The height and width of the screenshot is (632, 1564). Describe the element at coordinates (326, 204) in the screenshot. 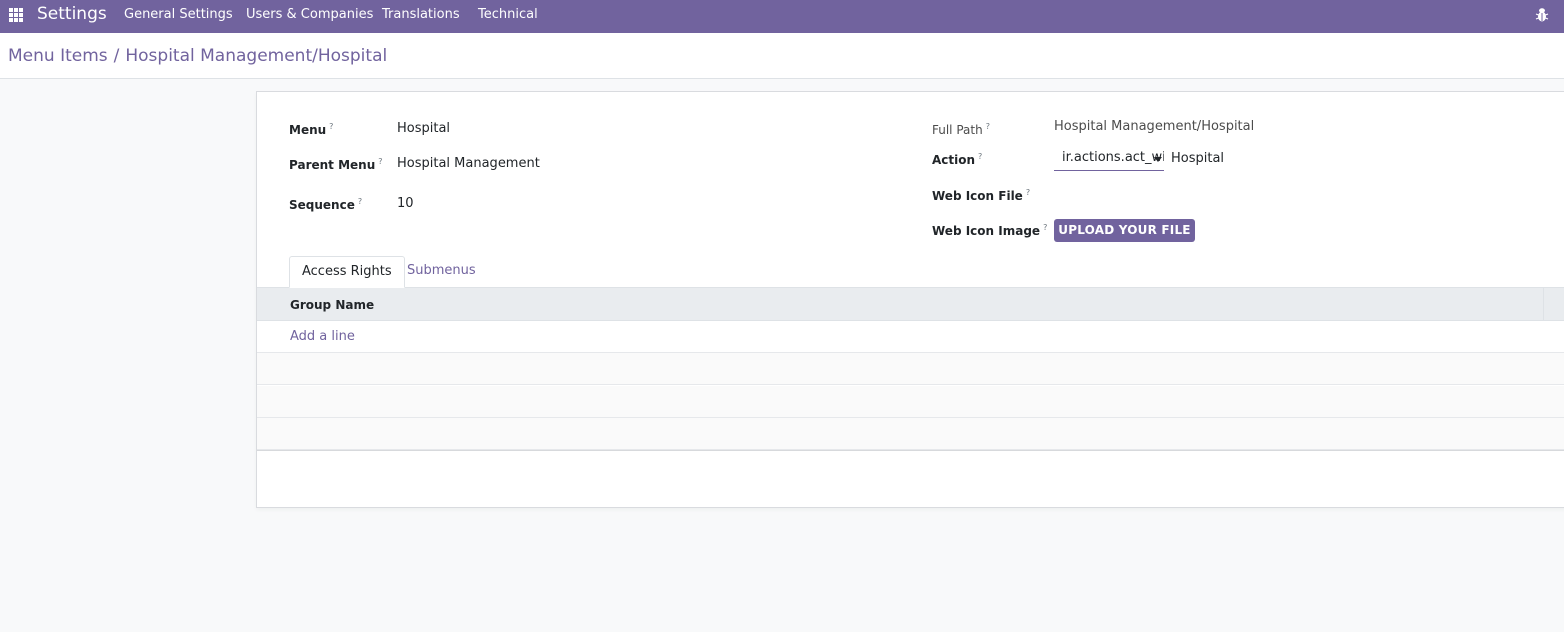

I see `sequence-label: Sequence?` at that location.